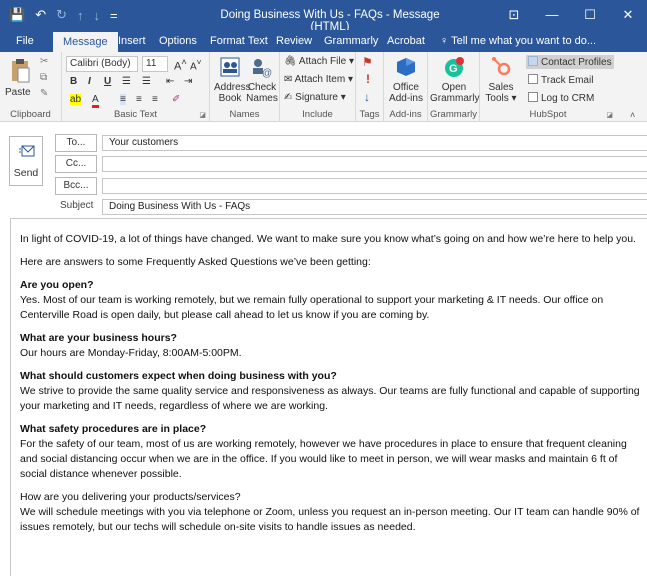 Image resolution: width=647 pixels, height=576 pixels. Describe the element at coordinates (139, 99) in the screenshot. I see `align-center-icon: ≡` at that location.